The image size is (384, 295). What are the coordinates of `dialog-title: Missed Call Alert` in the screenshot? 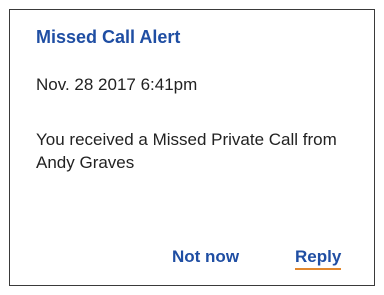 It's located at (108, 37).